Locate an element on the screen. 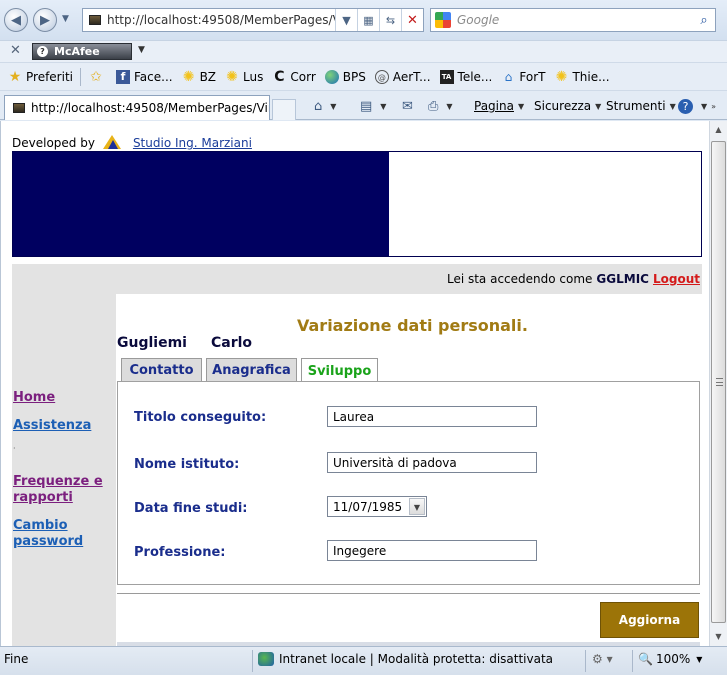 The image size is (727, 675). chevron-more-icon: » is located at coordinates (713, 106).